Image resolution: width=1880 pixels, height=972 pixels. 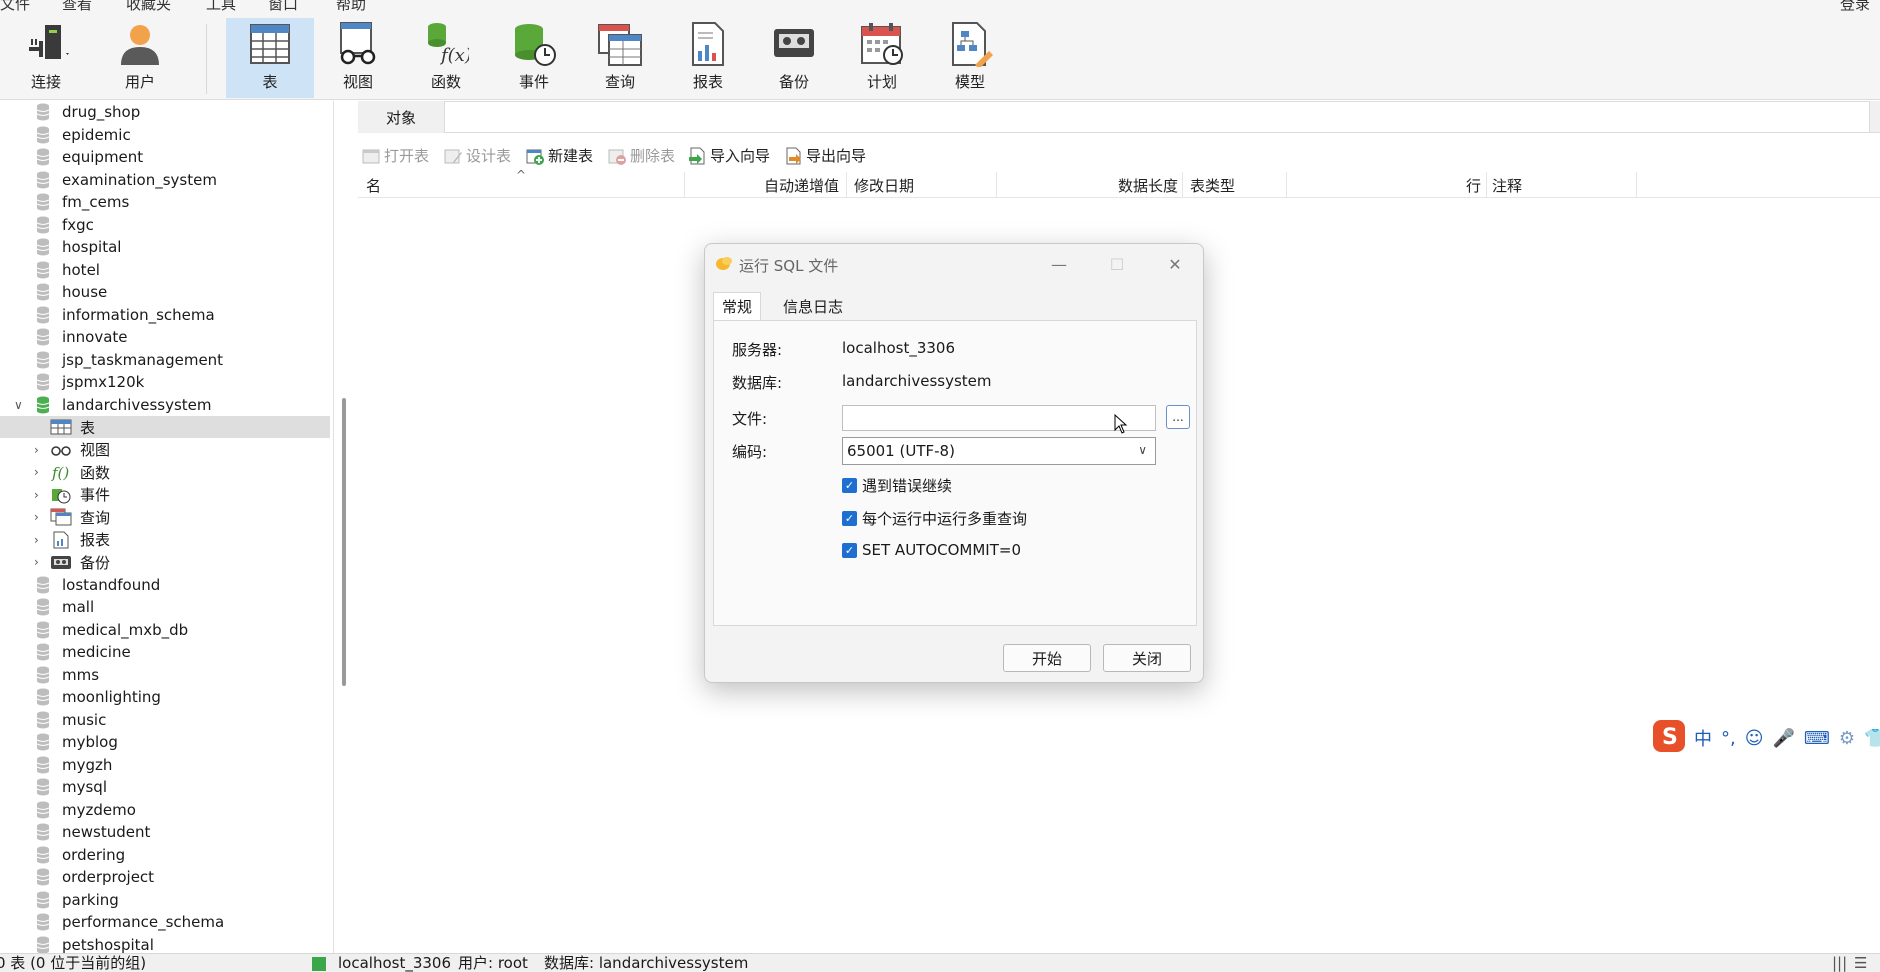 I want to click on col-table-type: 表类型, so click(x=1212, y=185).